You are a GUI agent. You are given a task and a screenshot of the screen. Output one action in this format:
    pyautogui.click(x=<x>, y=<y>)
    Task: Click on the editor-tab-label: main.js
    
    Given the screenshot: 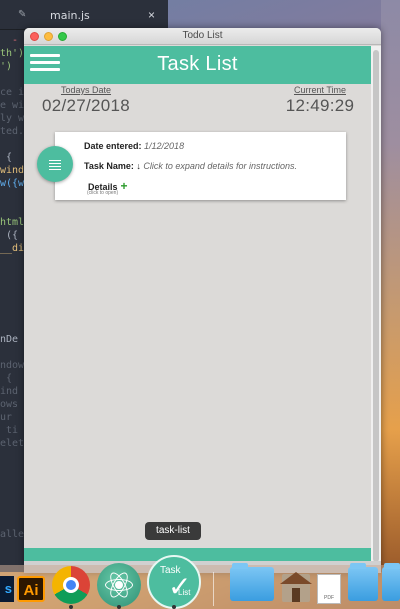 What is the action you would take?
    pyautogui.click(x=70, y=15)
    